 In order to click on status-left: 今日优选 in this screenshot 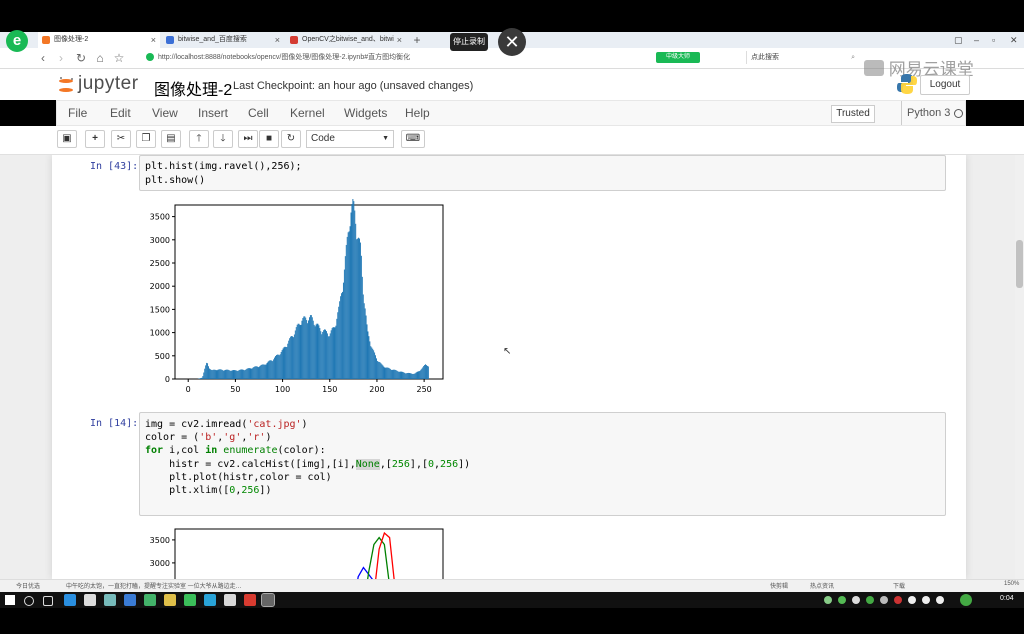, I will do `click(28, 585)`.